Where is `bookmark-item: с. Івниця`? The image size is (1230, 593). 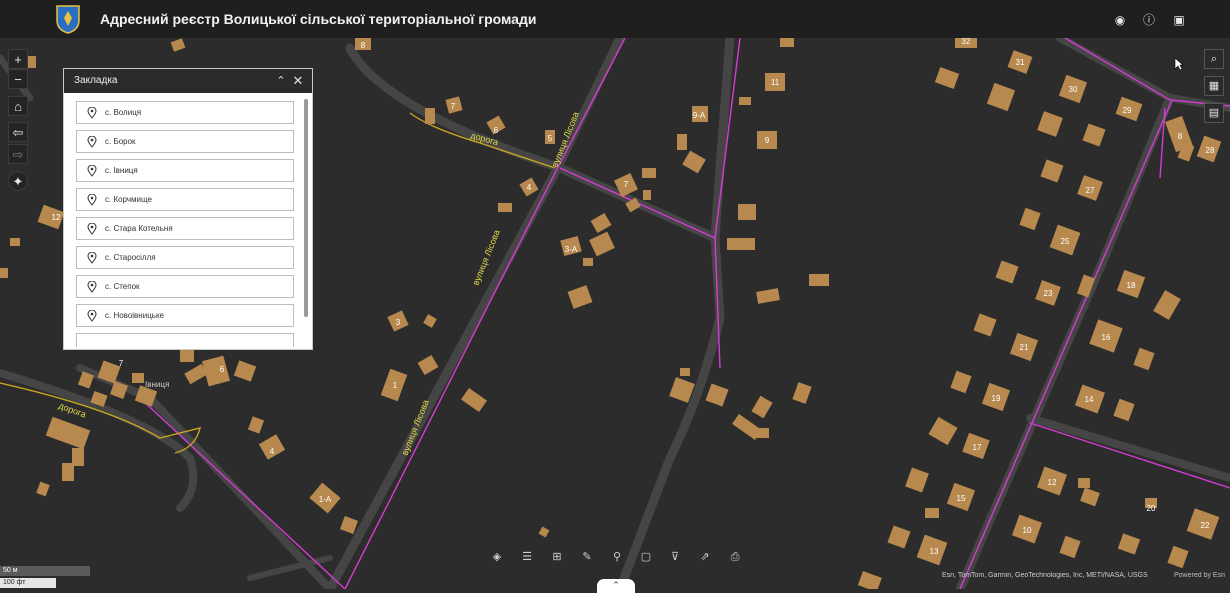
bookmark-item: с. Івниця is located at coordinates (185, 170).